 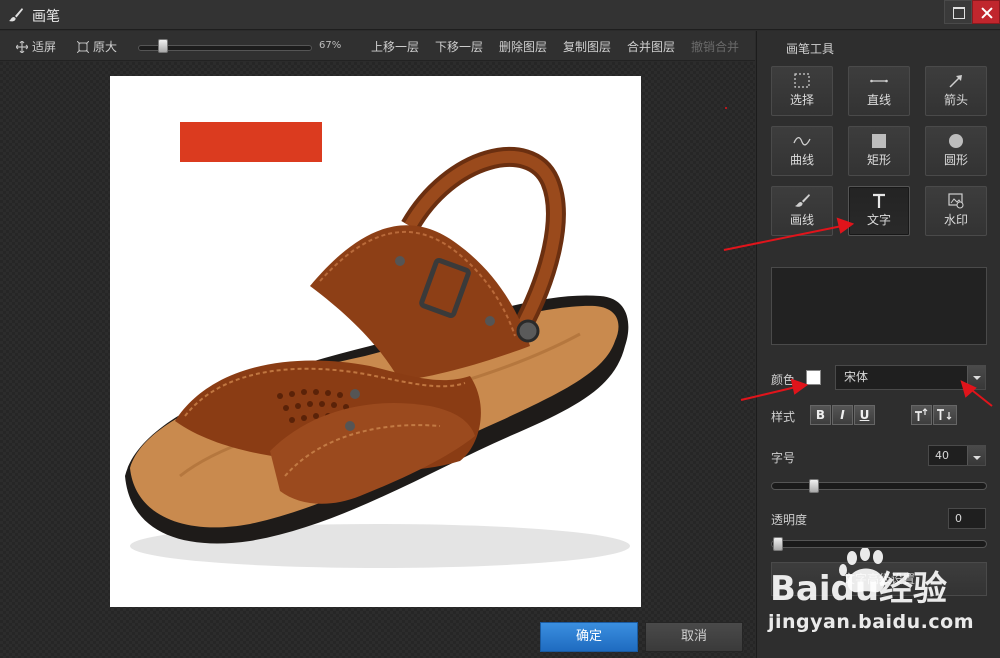 I want to click on tool-label: 曲线, so click(x=801, y=160).